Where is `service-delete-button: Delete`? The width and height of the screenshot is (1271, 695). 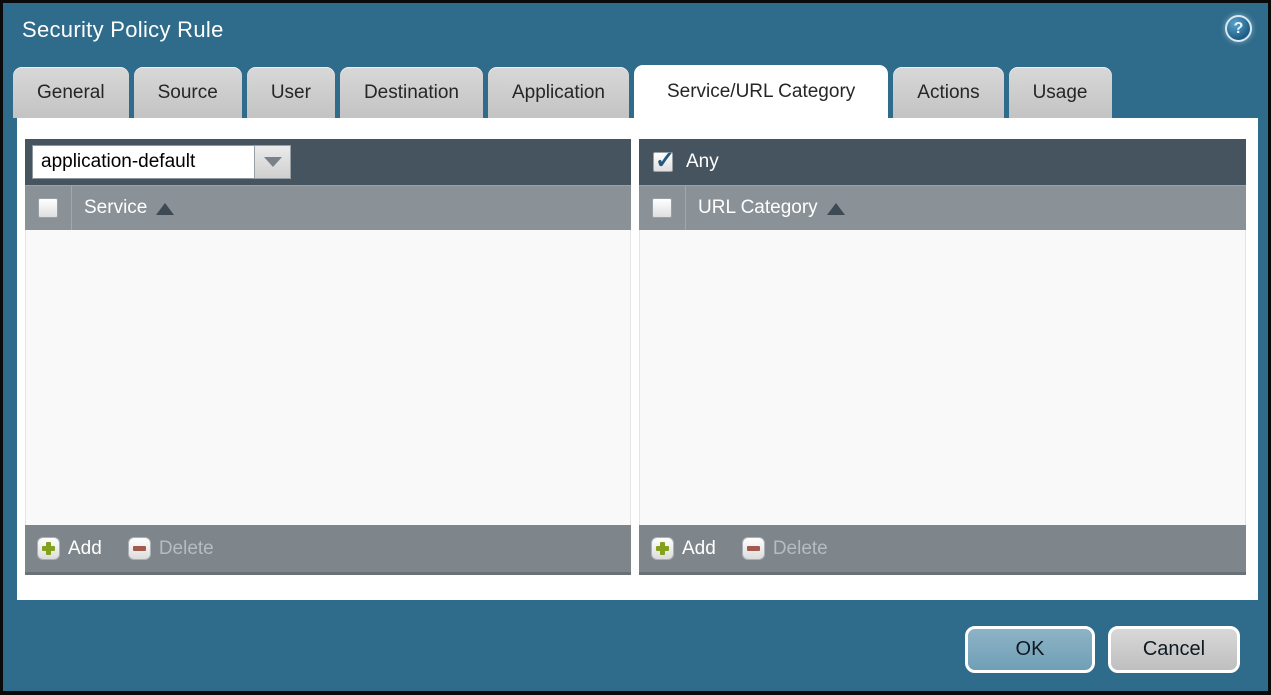 service-delete-button: Delete is located at coordinates (170, 548).